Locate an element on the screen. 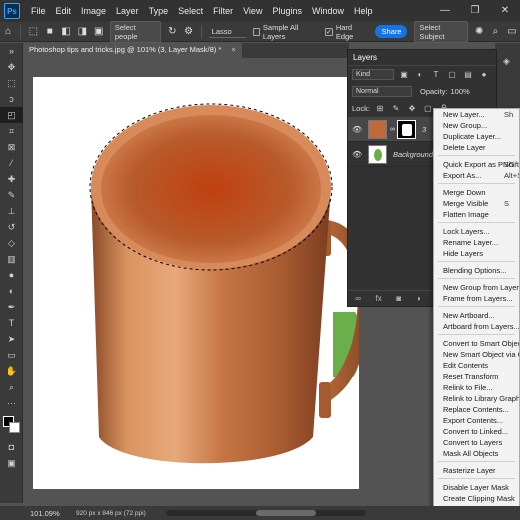 The image size is (520, 520). visibility-eye-icon: 👁 is located at coordinates (358, 154).